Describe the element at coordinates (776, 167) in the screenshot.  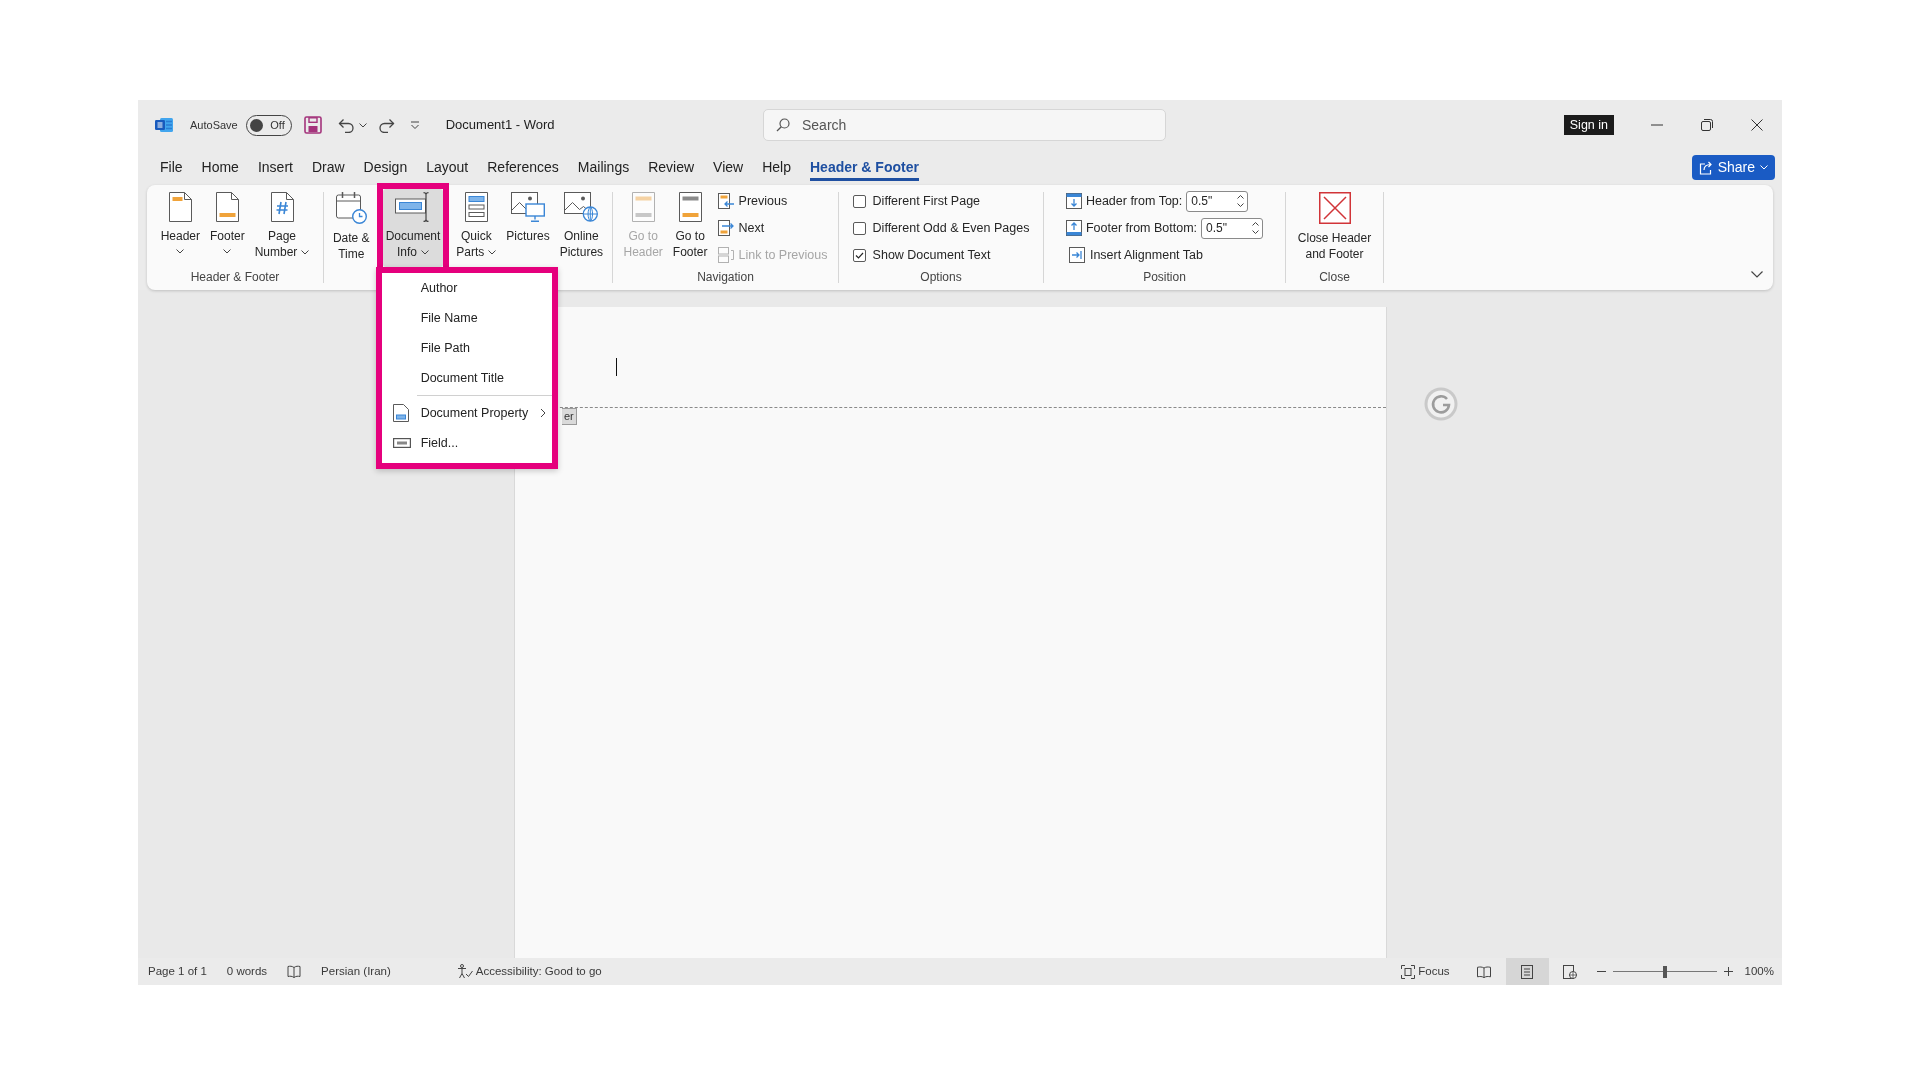
I see `menu-tab: Help` at that location.